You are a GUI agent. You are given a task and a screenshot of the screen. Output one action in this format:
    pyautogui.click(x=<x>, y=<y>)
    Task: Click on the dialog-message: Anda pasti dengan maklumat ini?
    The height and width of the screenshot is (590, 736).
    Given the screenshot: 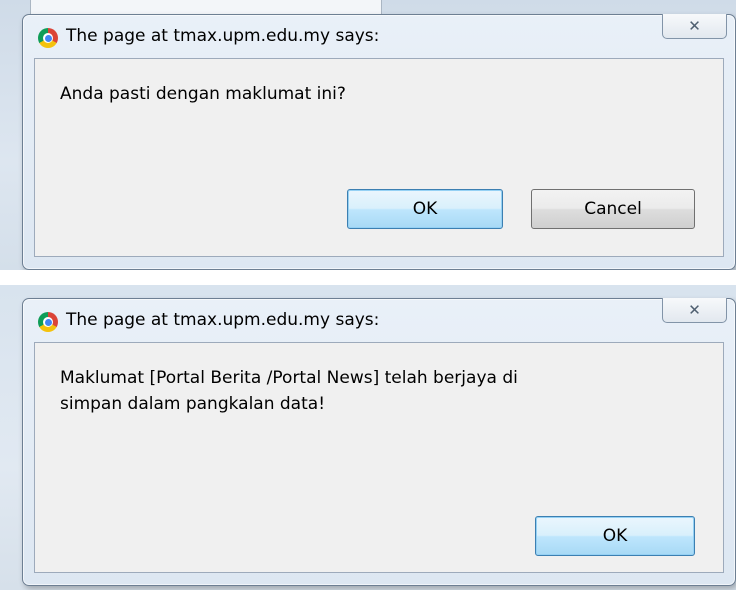 What is the action you would take?
    pyautogui.click(x=203, y=94)
    